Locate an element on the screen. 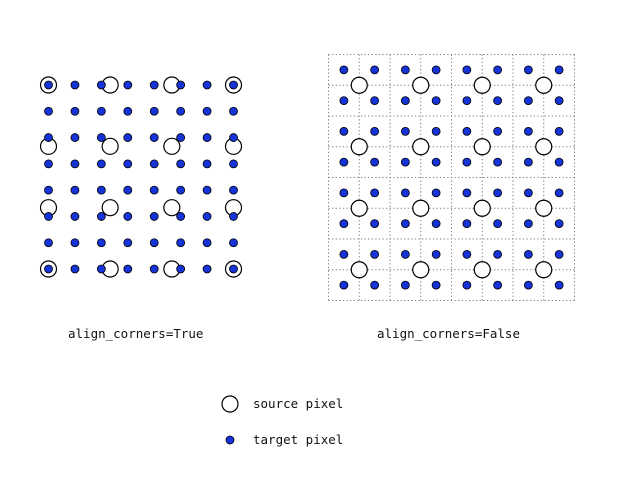  legend-source-marker is located at coordinates (230, 404).